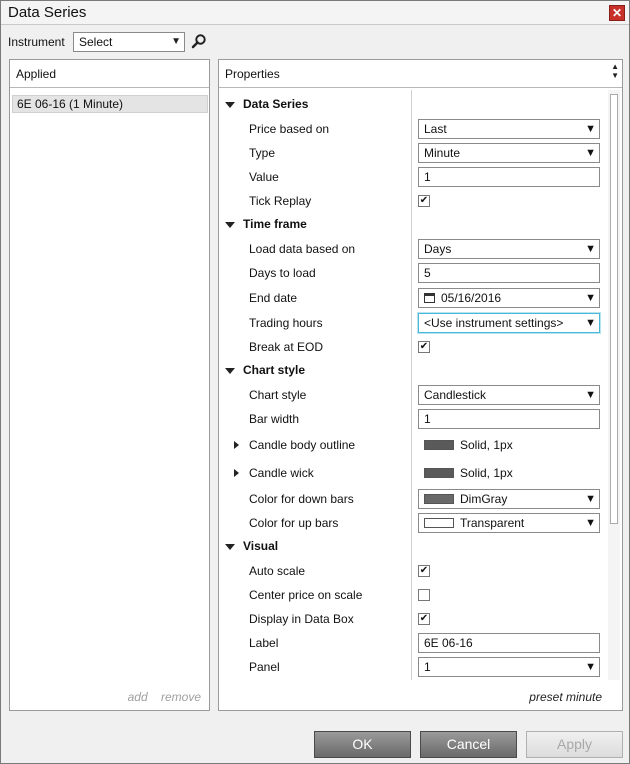  I want to click on window-title: Data Series, so click(47, 12).